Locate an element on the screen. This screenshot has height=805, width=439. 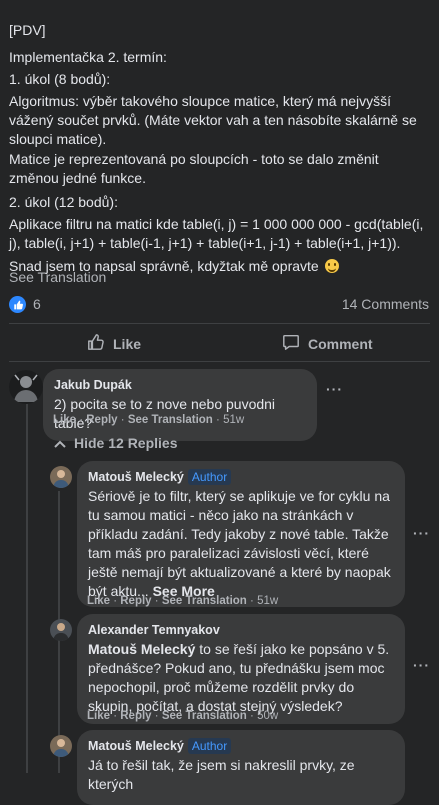
see-translation-link: See Translation is located at coordinates (57, 277).